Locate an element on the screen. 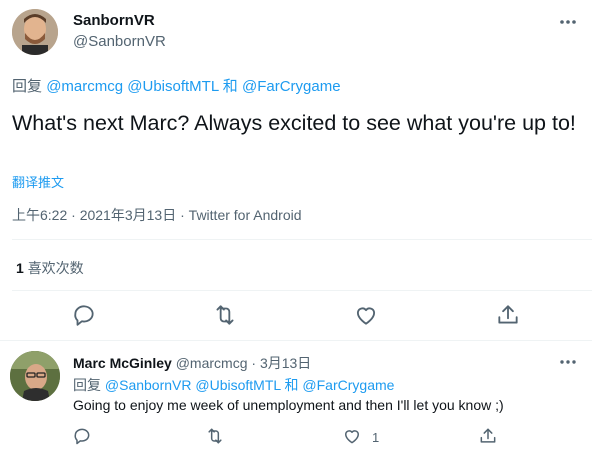 The height and width of the screenshot is (459, 592). translate-tweet-link: 翻译推文 is located at coordinates (38, 181).